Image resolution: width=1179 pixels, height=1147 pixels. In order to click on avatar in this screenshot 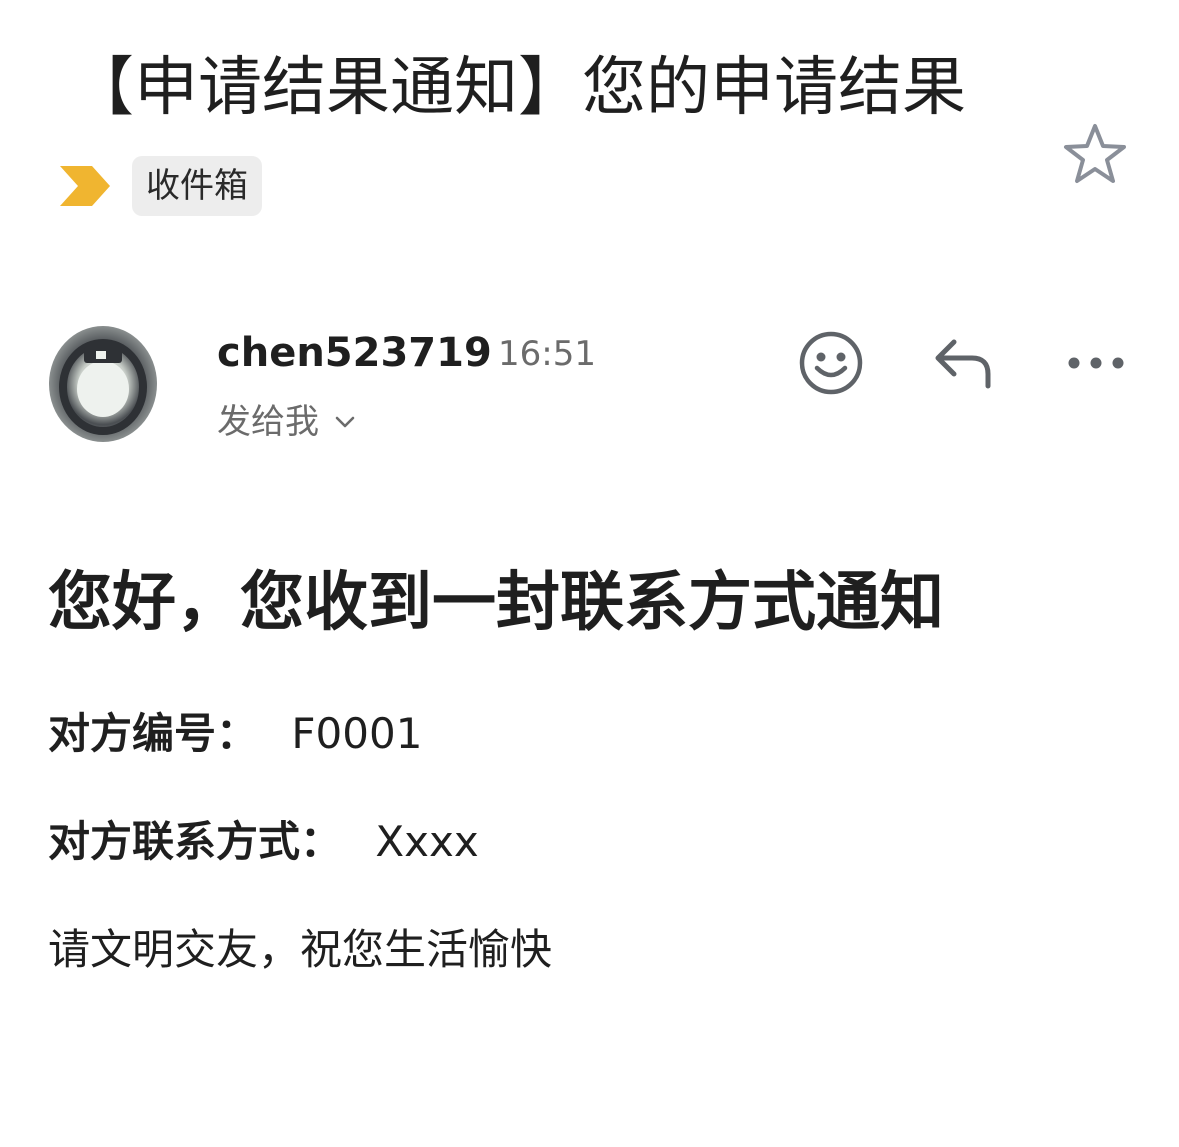, I will do `click(103, 384)`.